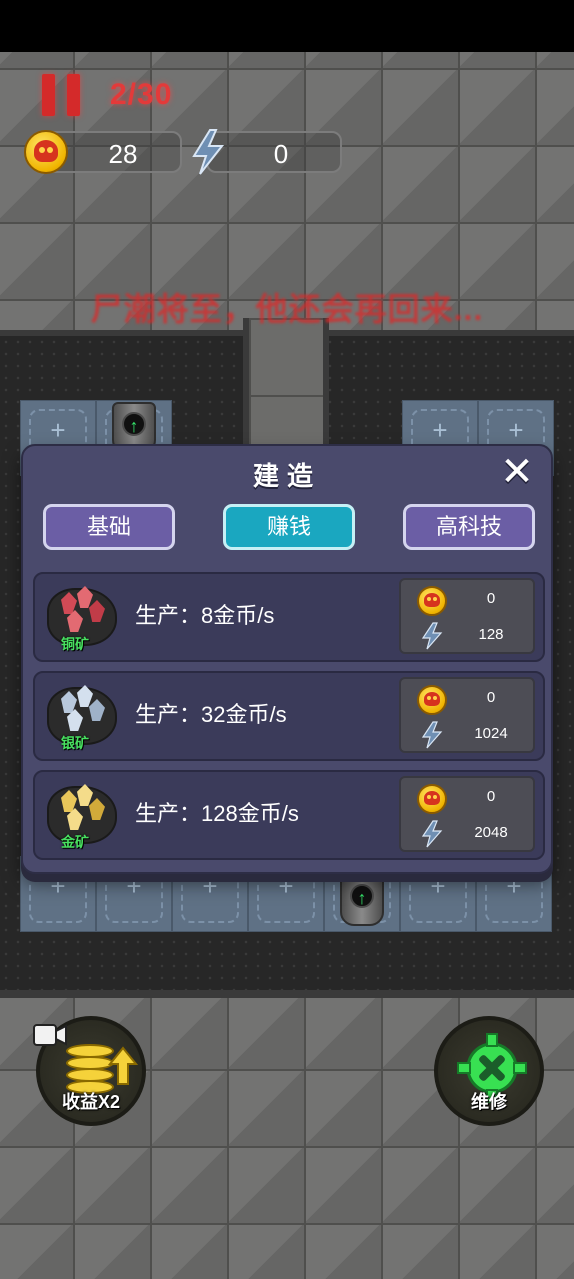 This screenshot has height=1279, width=574. Describe the element at coordinates (82, 718) in the screenshot. I see `silver-ore-icon: 银矿` at that location.